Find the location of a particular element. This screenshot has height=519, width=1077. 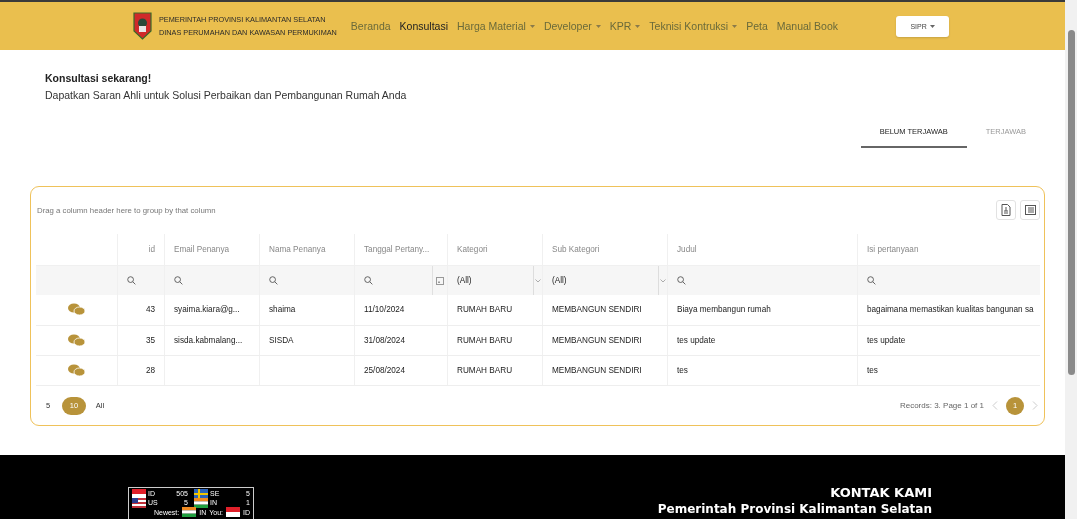

table-cell: 35 is located at coordinates (150, 340).